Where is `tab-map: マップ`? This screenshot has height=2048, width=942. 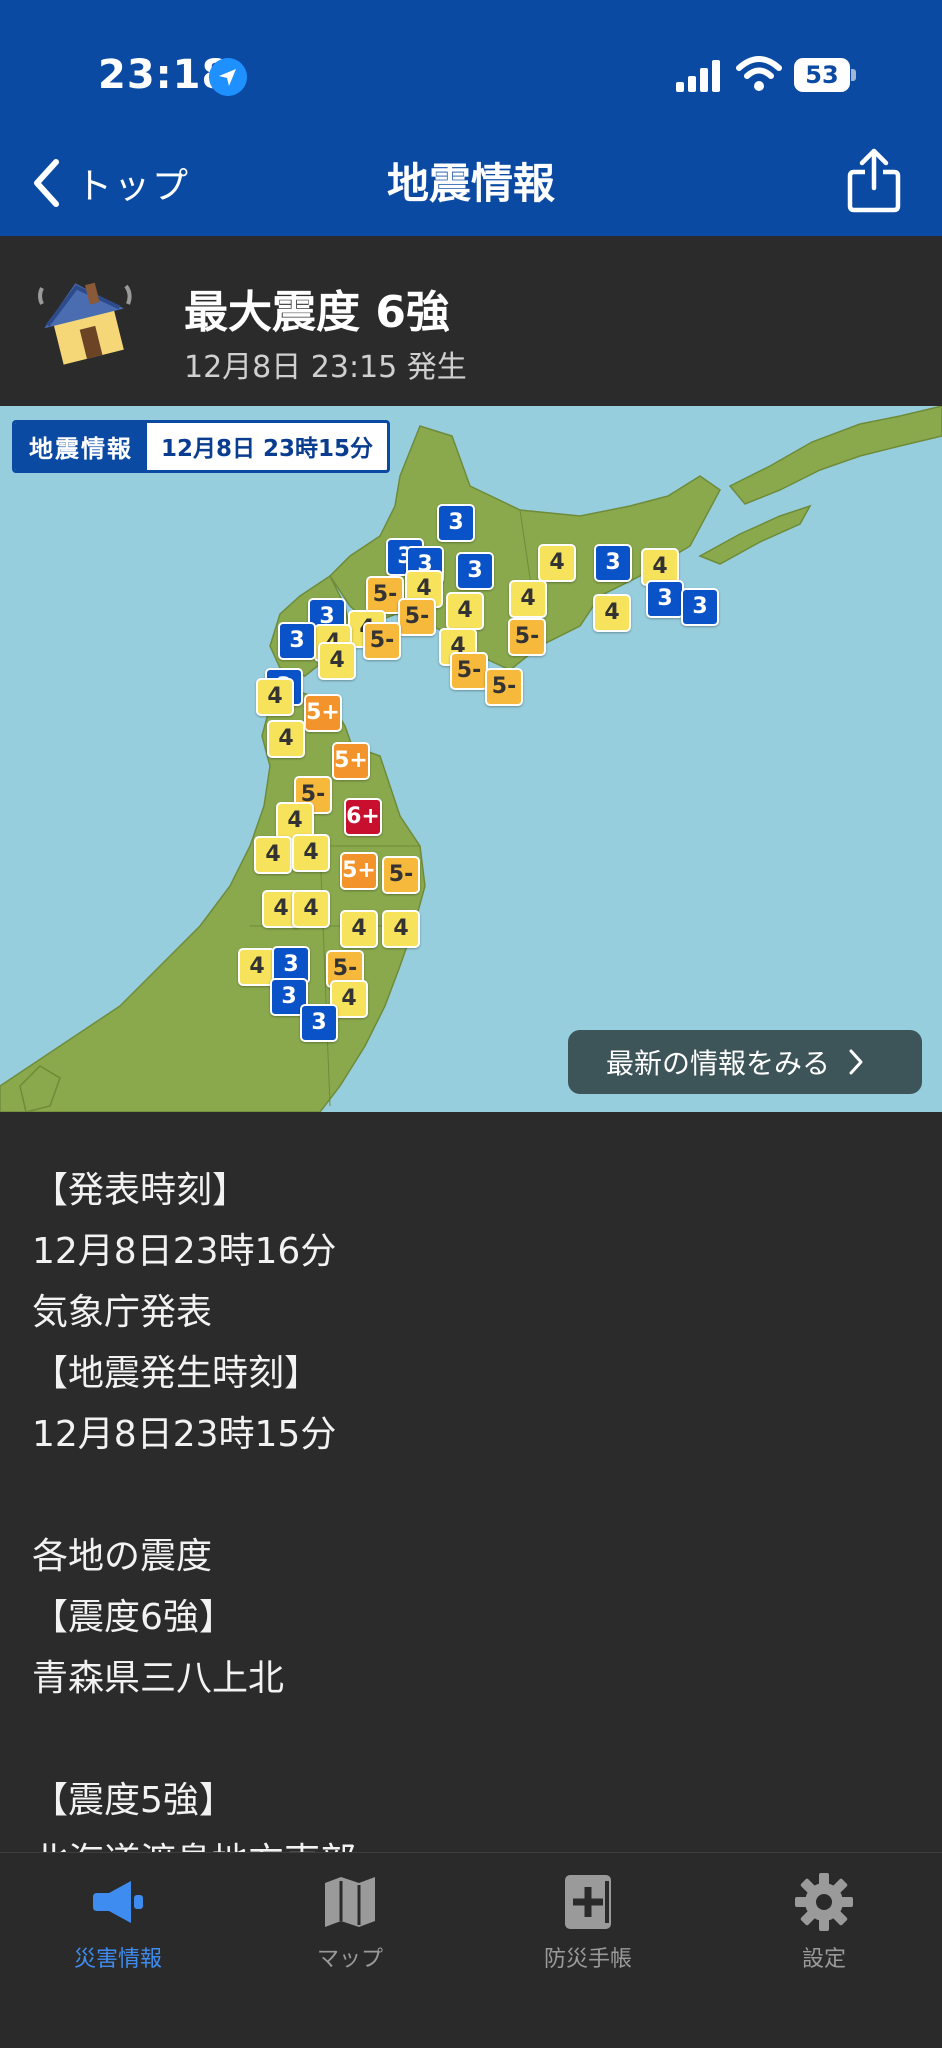 tab-map: マップ is located at coordinates (350, 1922).